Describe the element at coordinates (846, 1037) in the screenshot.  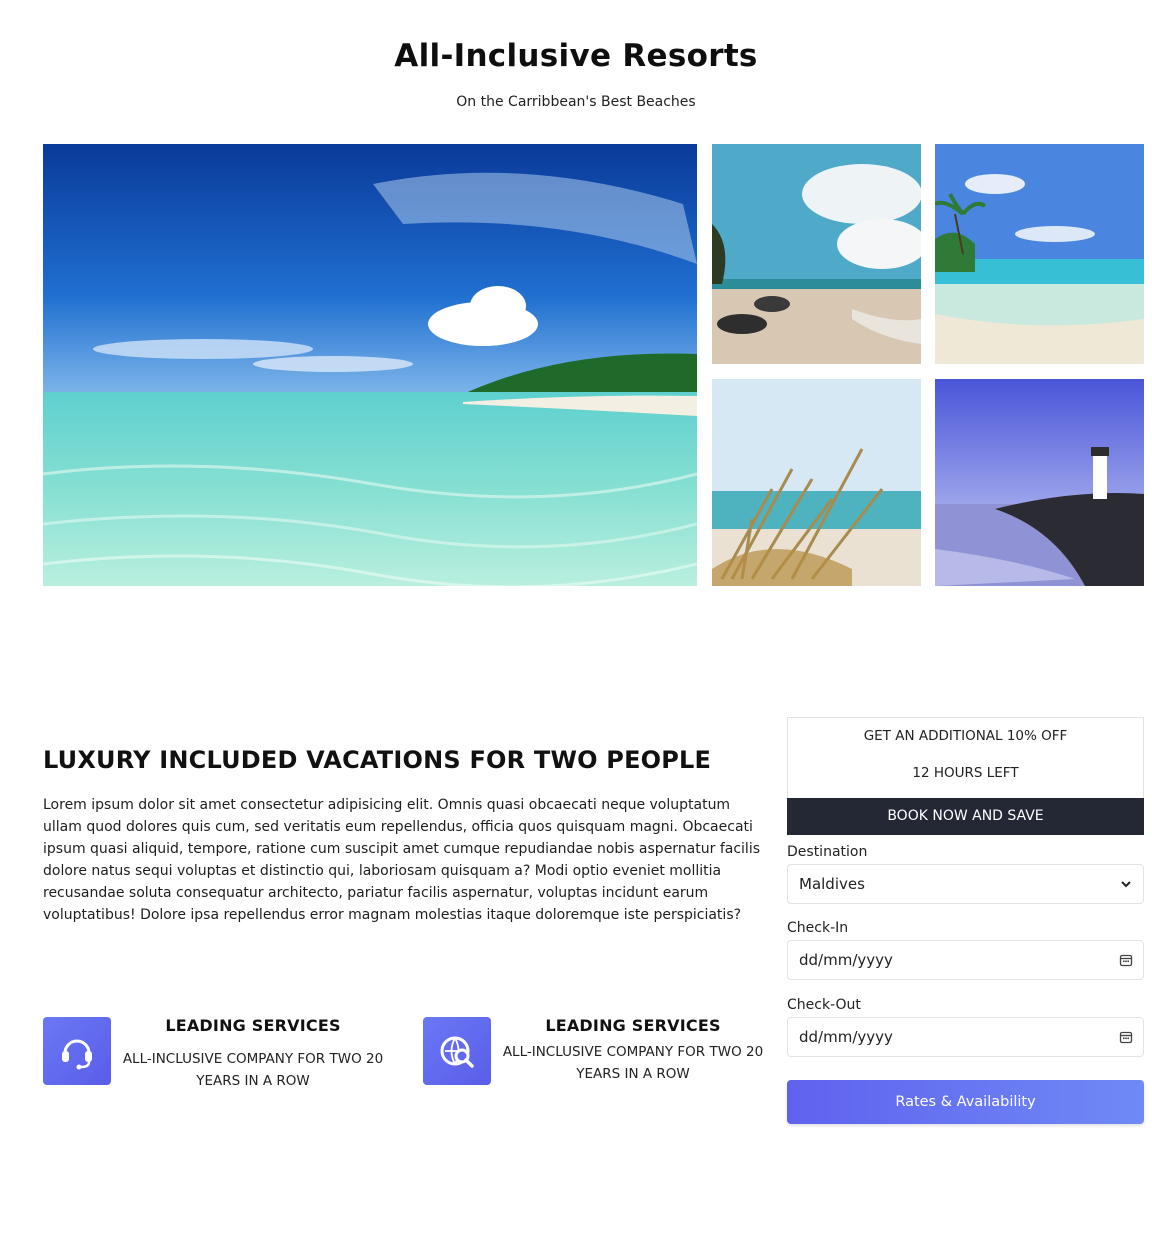
I see `checkout-placeholder: dd/mm/yyyy` at that location.